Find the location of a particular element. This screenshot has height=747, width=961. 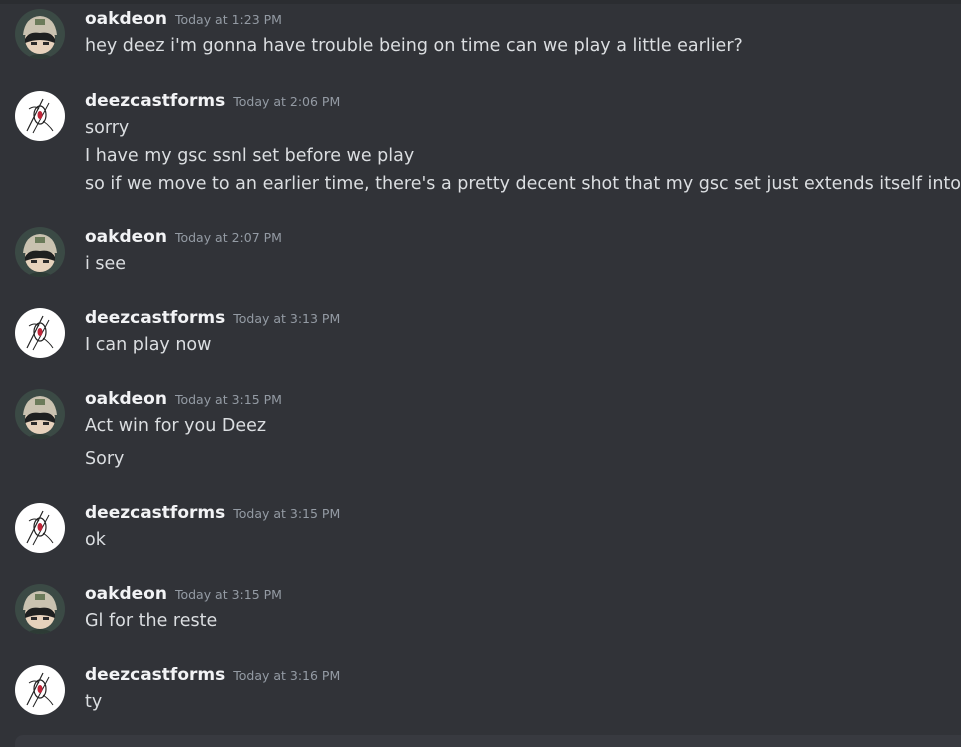

message-header: deezcastforms Today at 3:16 PM is located at coordinates (212, 676).